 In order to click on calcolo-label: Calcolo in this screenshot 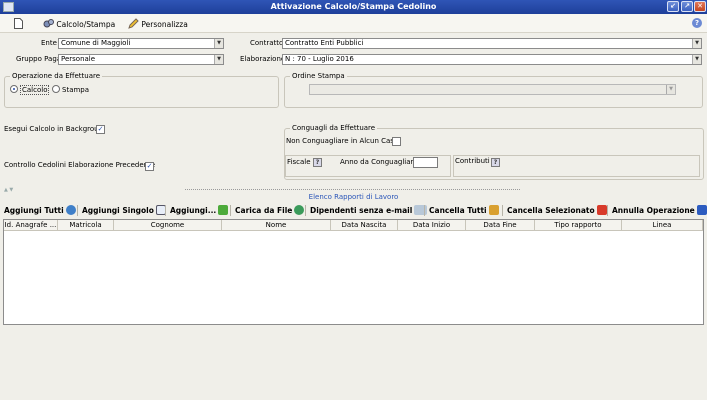, I will do `click(35, 90)`.